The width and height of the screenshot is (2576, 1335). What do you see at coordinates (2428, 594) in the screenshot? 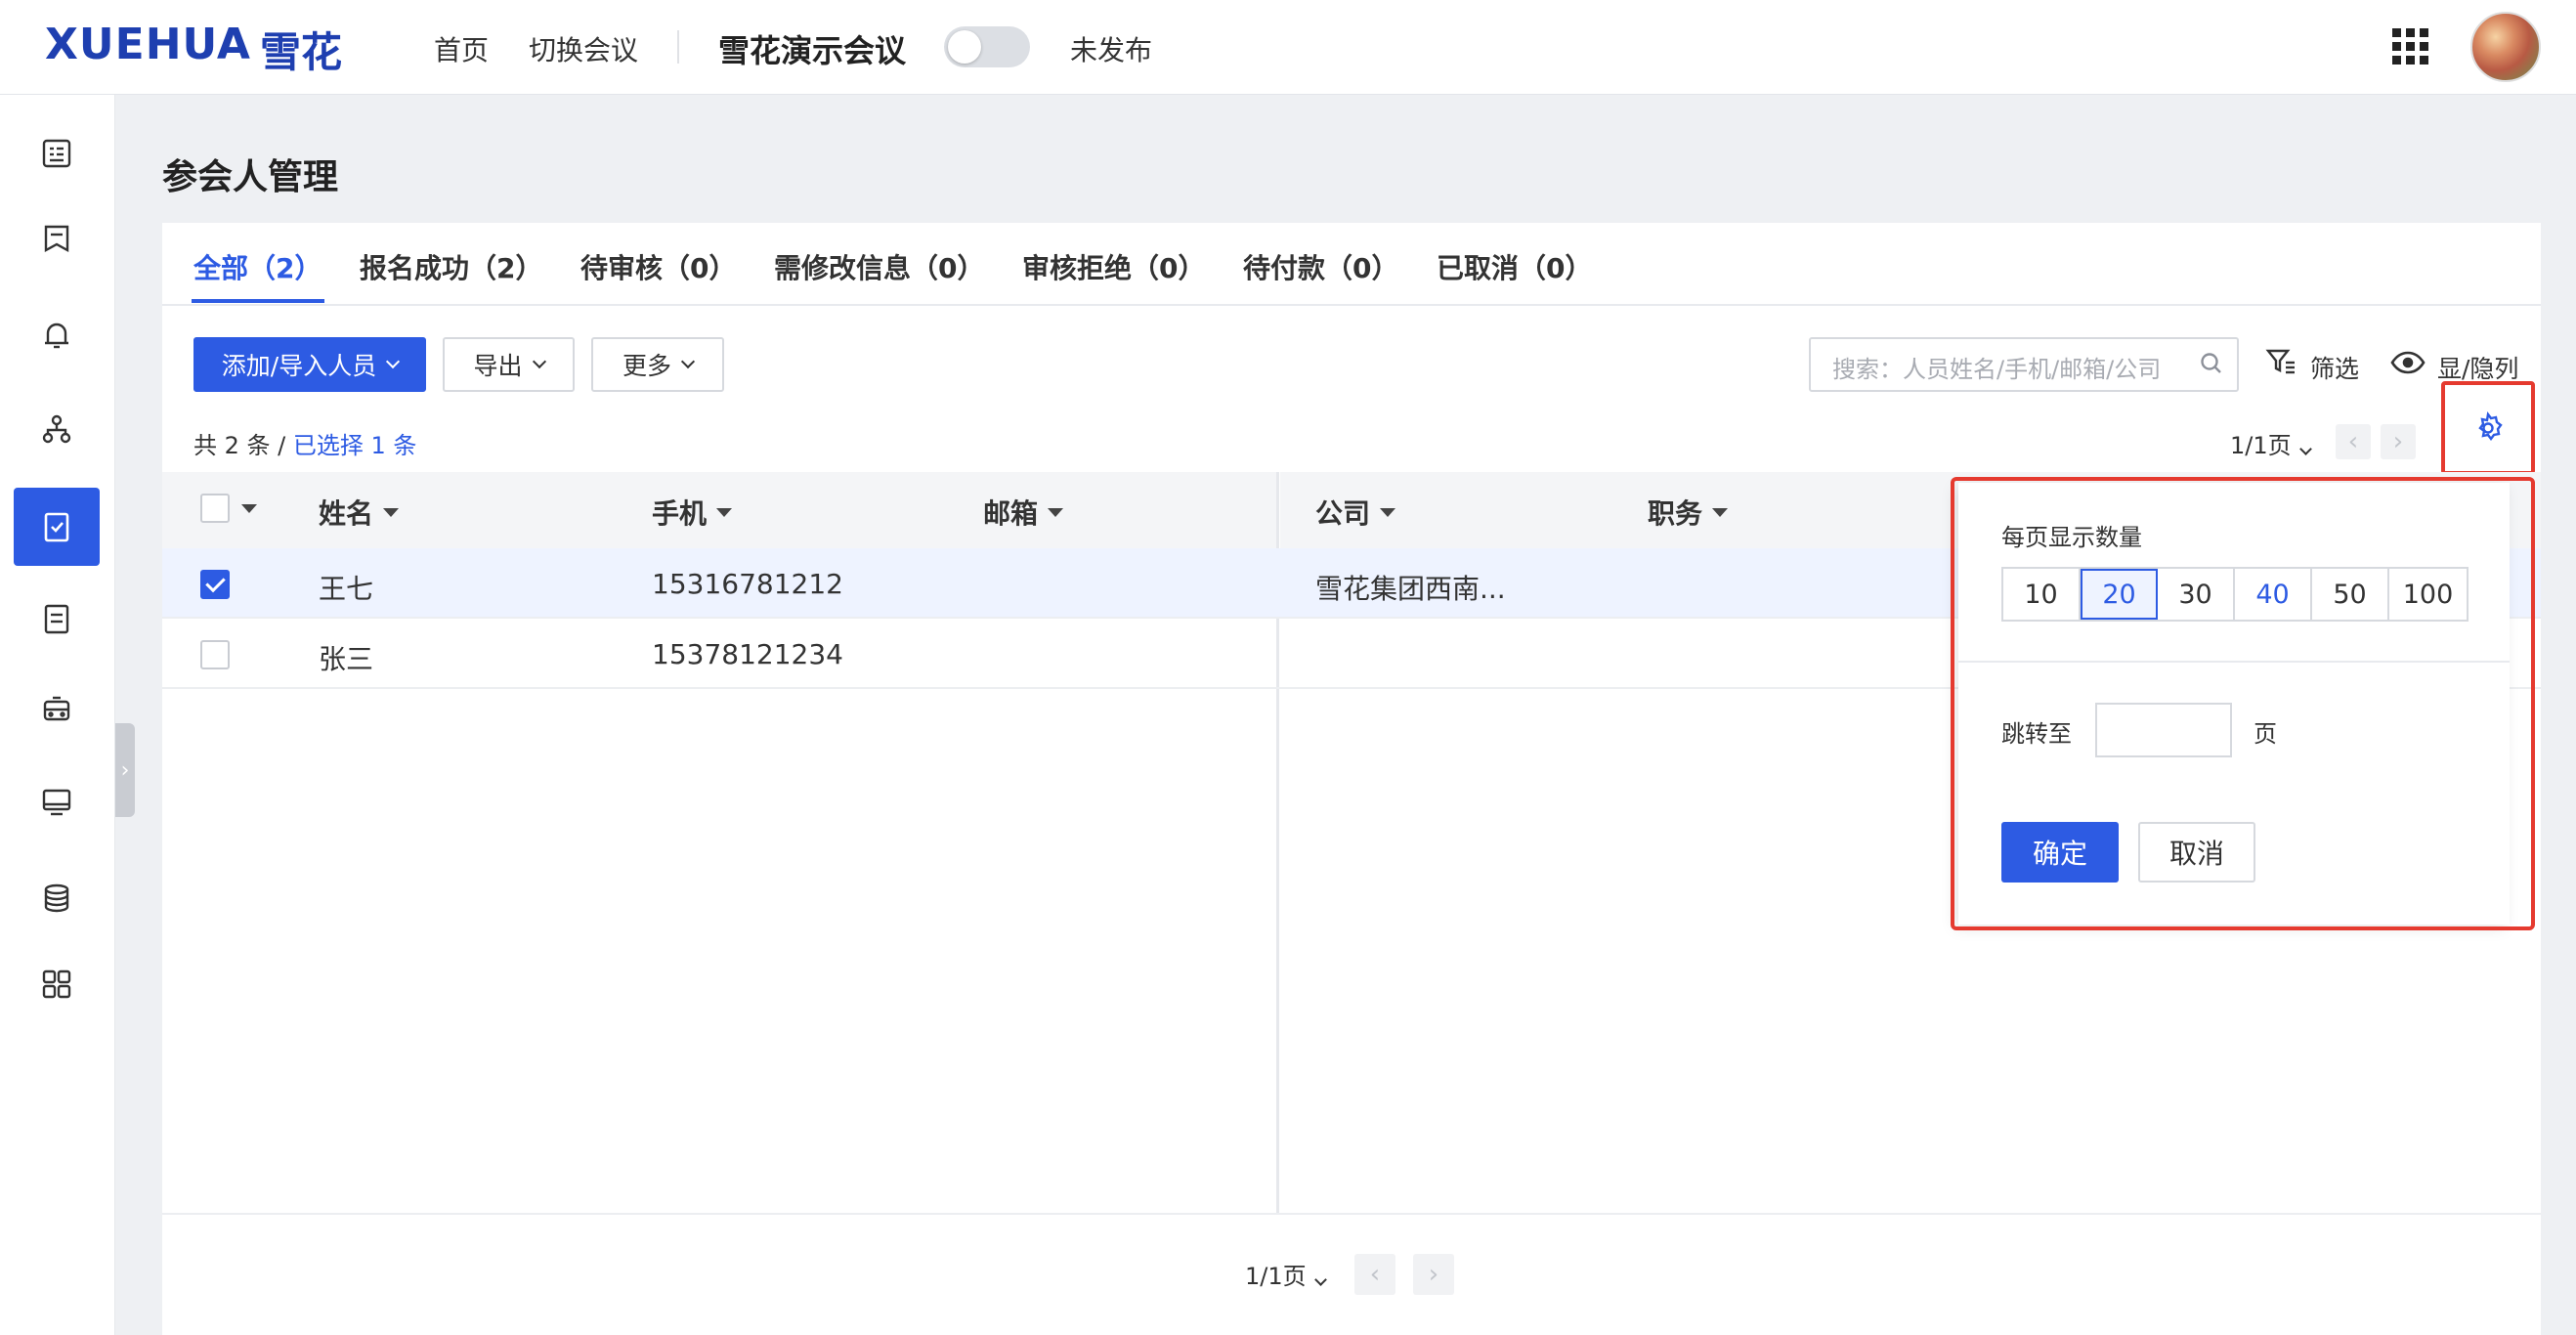
I see `page-size-option: 100` at bounding box center [2428, 594].